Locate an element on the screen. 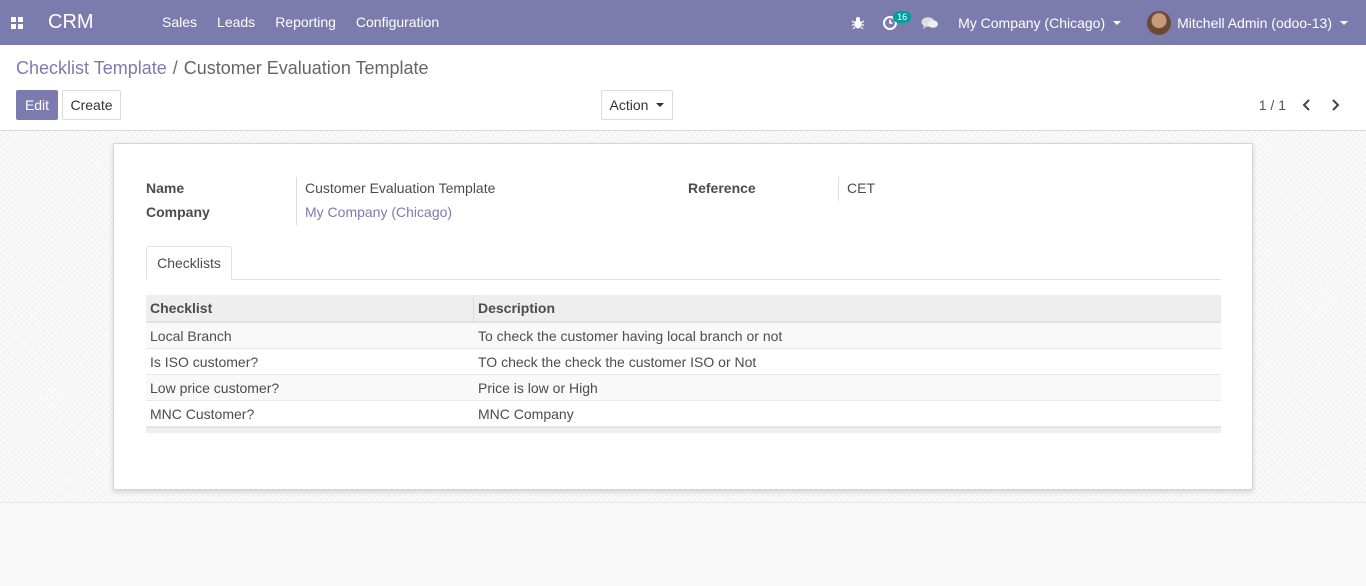 This screenshot has height=586, width=1366. description-cell: MNC Company is located at coordinates (526, 414).